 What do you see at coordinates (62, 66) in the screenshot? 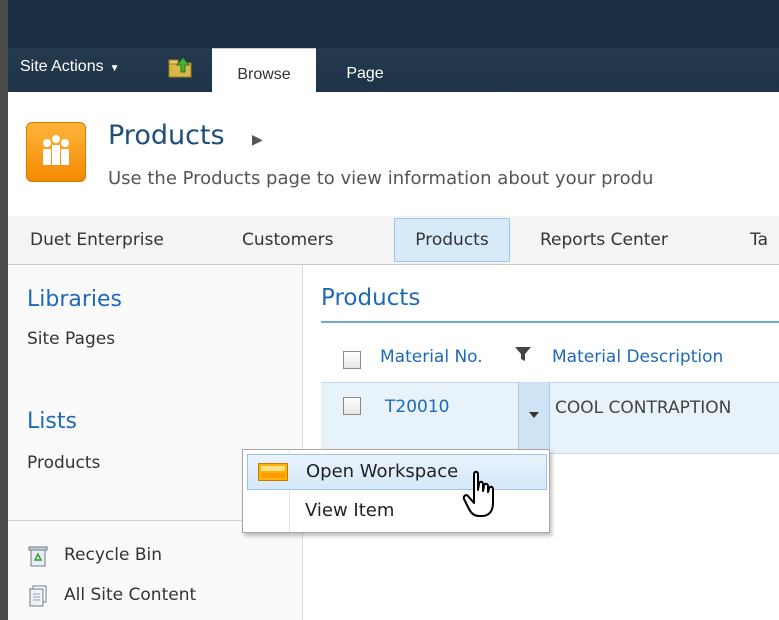
I see `site-actions-label: Site Actions` at bounding box center [62, 66].